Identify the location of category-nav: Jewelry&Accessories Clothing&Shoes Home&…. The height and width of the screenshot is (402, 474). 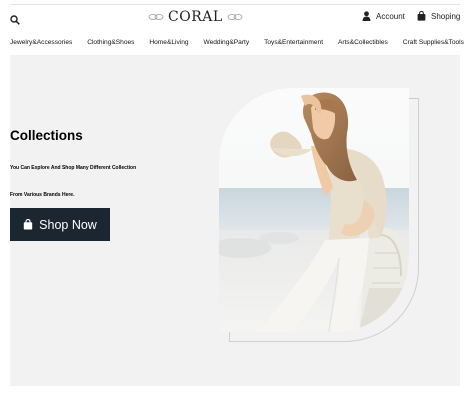
(237, 42).